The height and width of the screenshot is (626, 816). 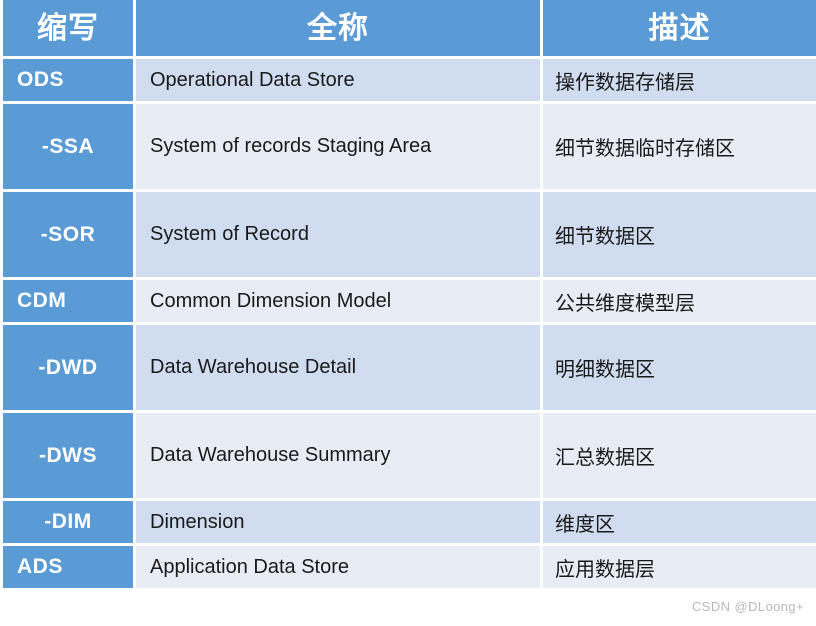 What do you see at coordinates (679, 523) in the screenshot?
I see `cell-description: 维度区` at bounding box center [679, 523].